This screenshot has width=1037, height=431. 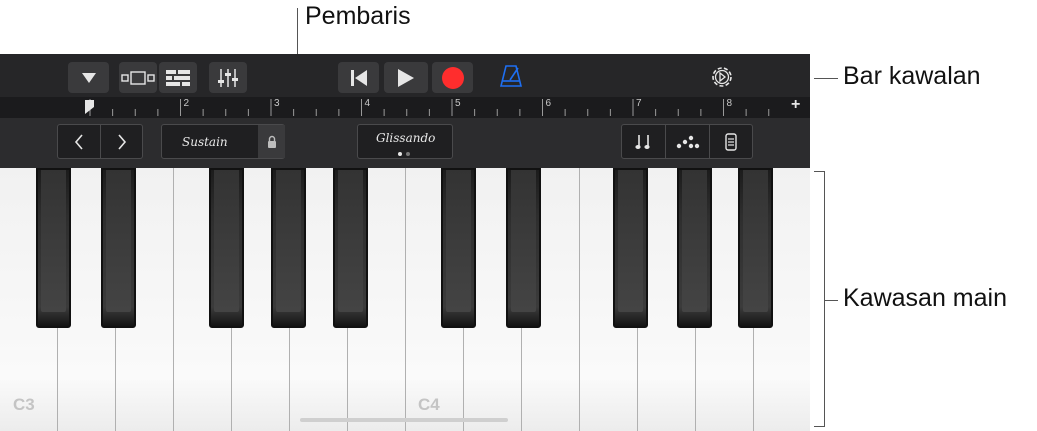 I want to click on triangle-down-icon, so click(x=88, y=77).